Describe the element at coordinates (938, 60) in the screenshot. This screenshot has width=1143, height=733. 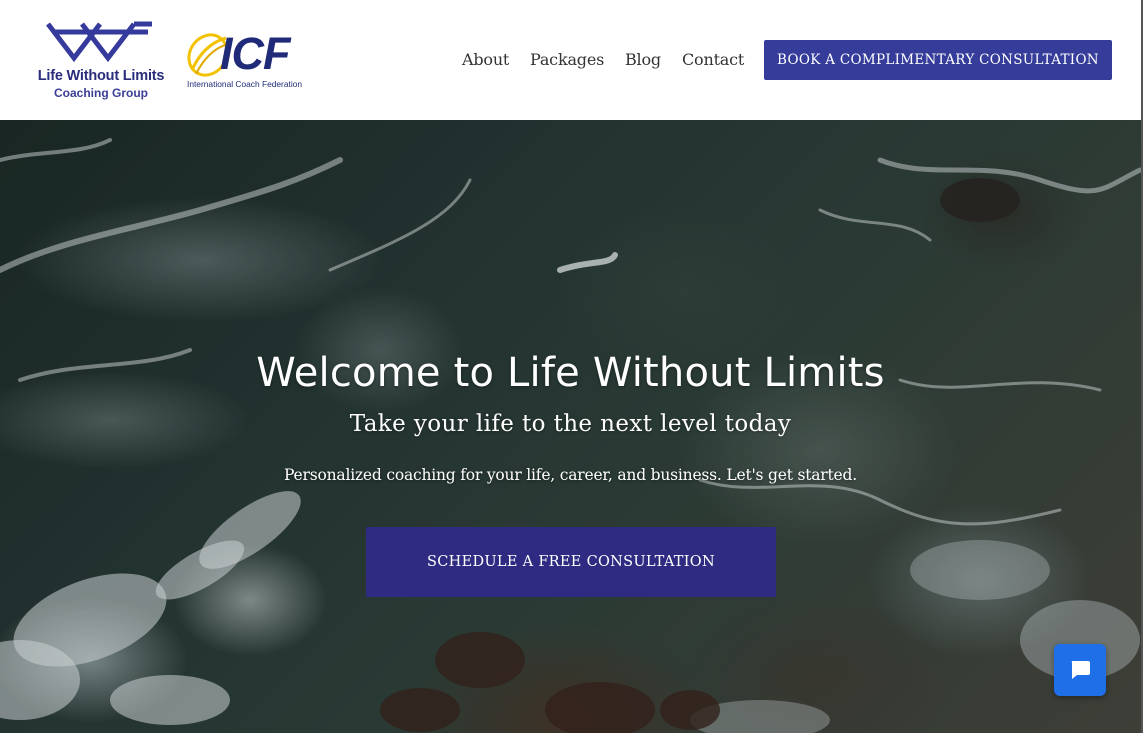
I see `book-consultation-button: BOOK A COMPLIMENTARY CONSULTATION` at that location.